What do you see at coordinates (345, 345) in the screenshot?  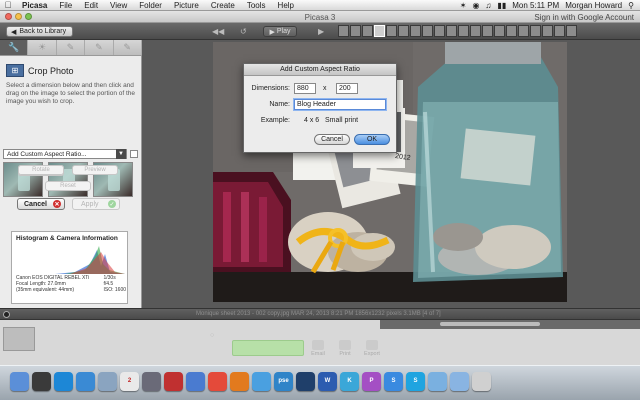 I see `print-icon` at bounding box center [345, 345].